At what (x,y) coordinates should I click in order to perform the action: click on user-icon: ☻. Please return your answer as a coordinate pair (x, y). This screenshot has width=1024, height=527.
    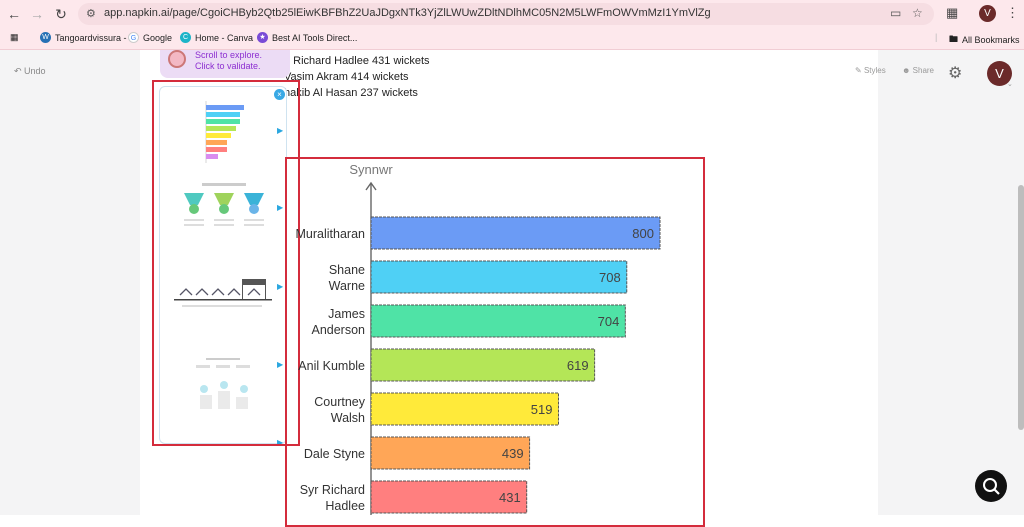
    Looking at the image, I should click on (906, 70).